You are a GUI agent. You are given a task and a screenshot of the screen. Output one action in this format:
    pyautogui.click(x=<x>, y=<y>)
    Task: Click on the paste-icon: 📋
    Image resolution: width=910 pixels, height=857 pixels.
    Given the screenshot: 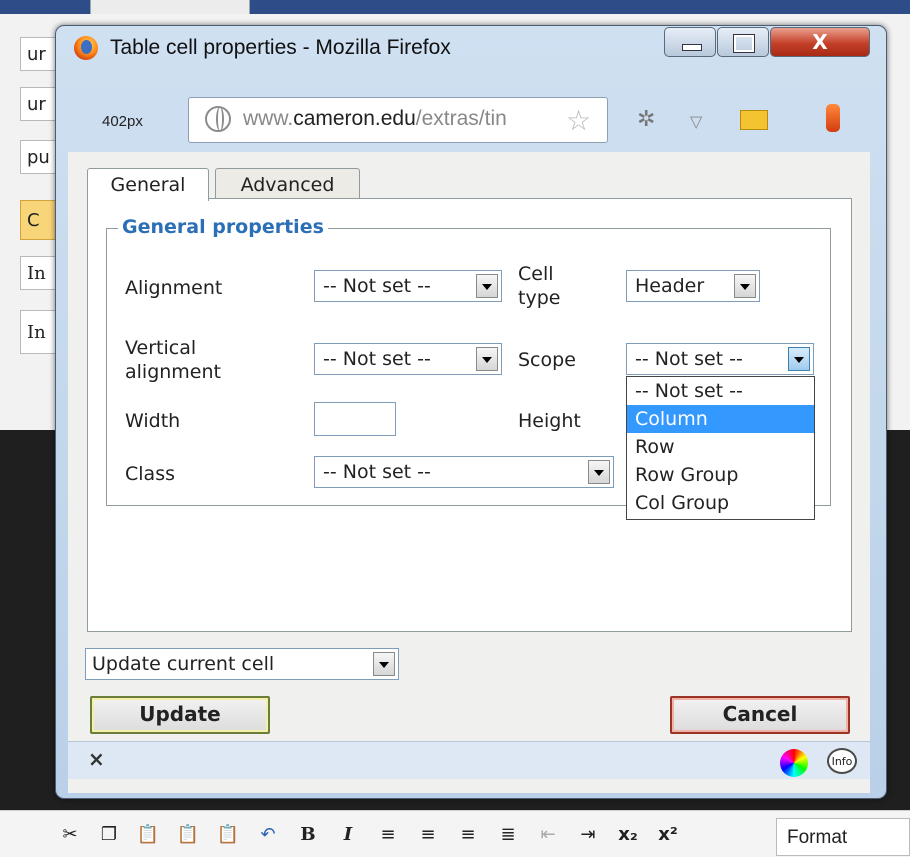 What is the action you would take?
    pyautogui.click(x=148, y=834)
    